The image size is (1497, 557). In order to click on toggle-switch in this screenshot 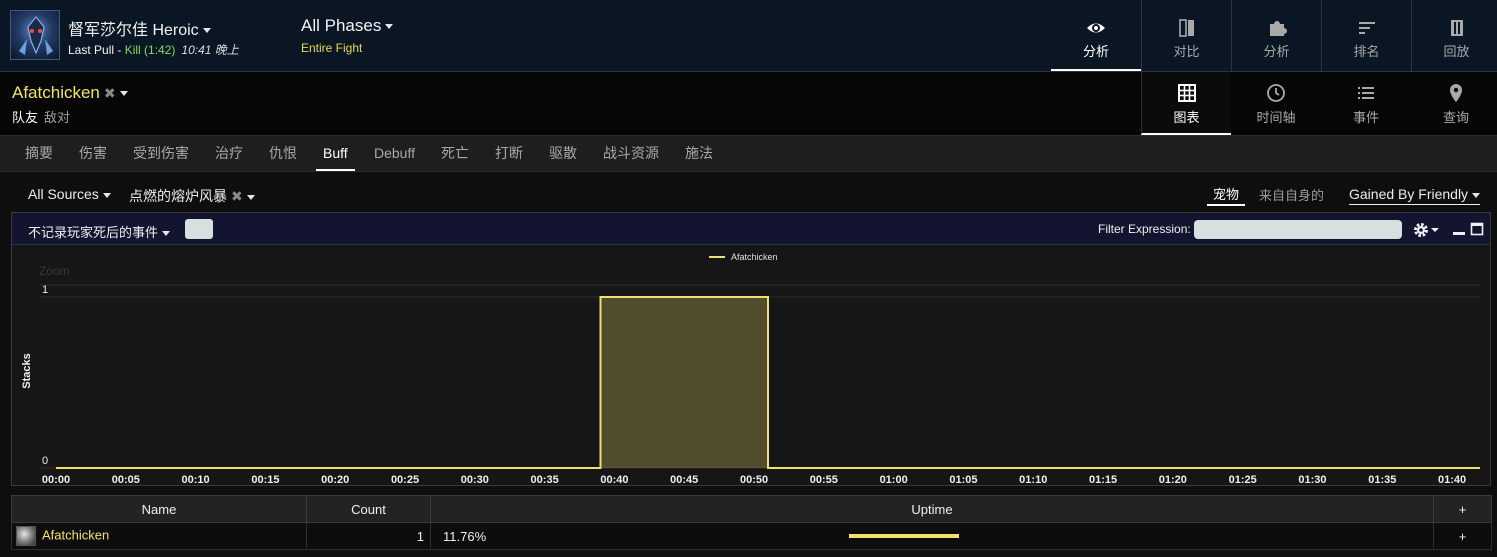, I will do `click(199, 229)`.